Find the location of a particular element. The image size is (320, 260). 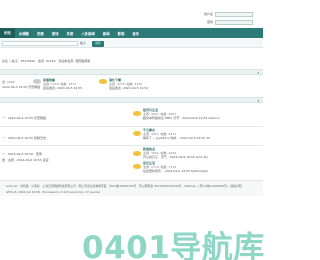

search-button: 搜索 is located at coordinates (98, 43).